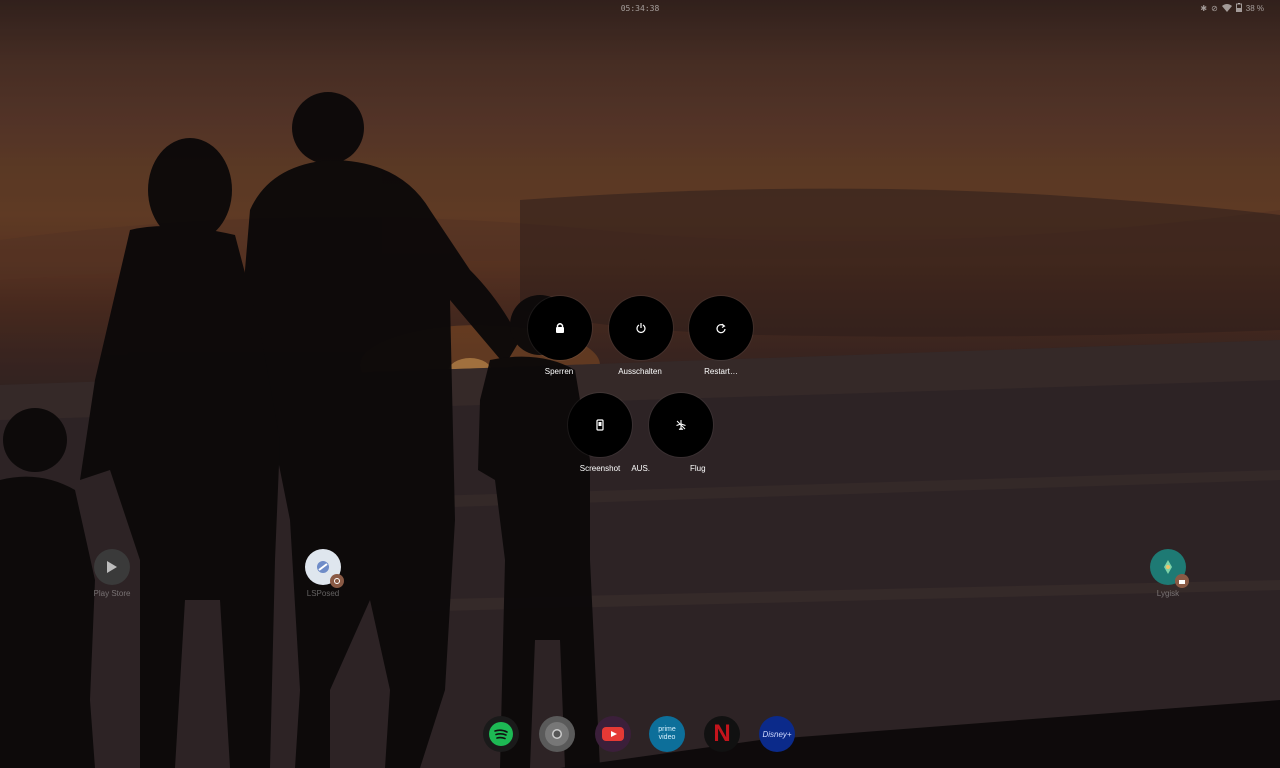 The width and height of the screenshot is (1280, 768). Describe the element at coordinates (1226, 9) in the screenshot. I see `wifi-icon` at that location.